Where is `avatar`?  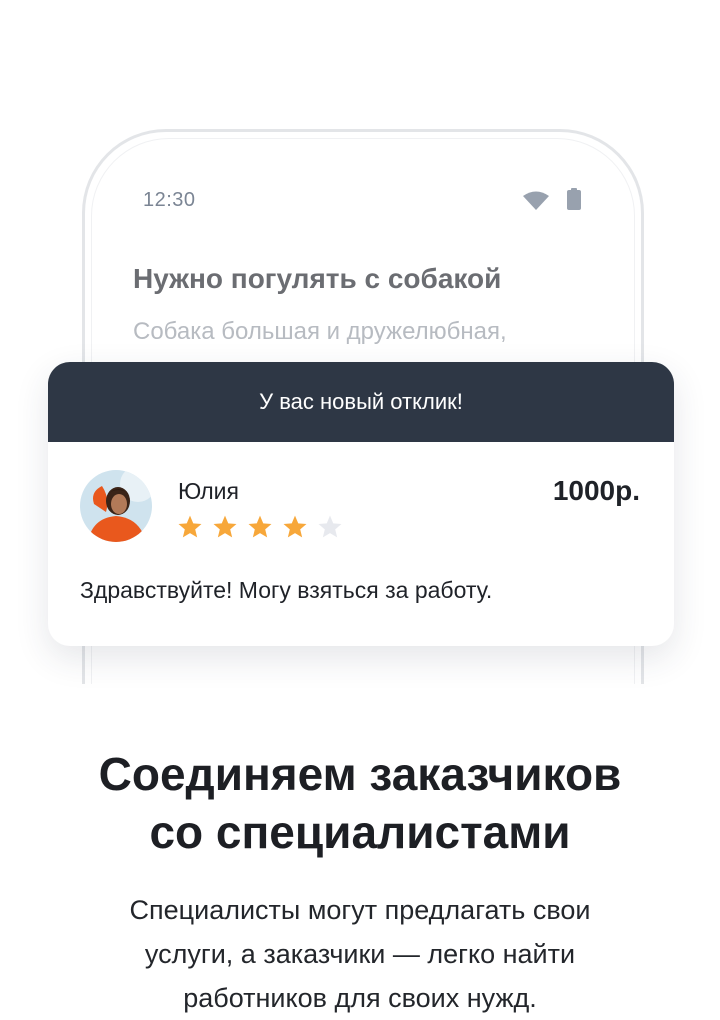 avatar is located at coordinates (116, 506).